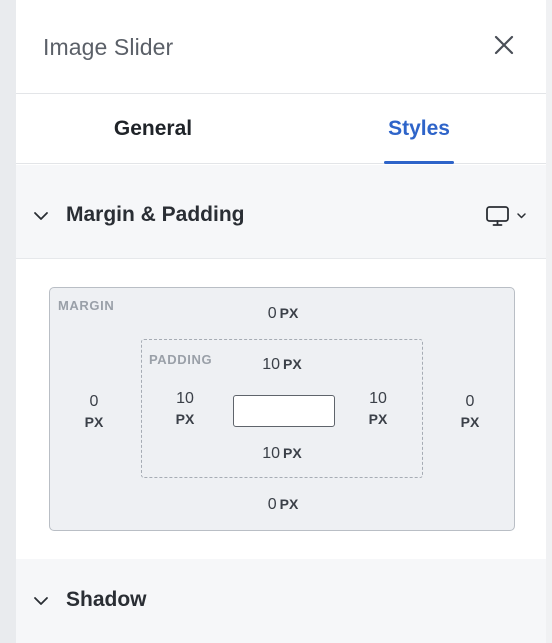 The width and height of the screenshot is (552, 643). Describe the element at coordinates (108, 47) in the screenshot. I see `panel-title: Image Slider` at that location.